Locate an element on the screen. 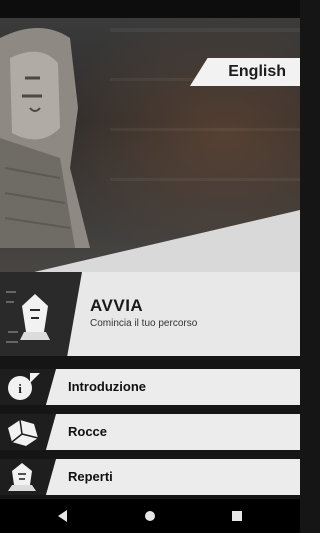 The image size is (320, 533). menu-item-label: Reperti is located at coordinates (90, 476).